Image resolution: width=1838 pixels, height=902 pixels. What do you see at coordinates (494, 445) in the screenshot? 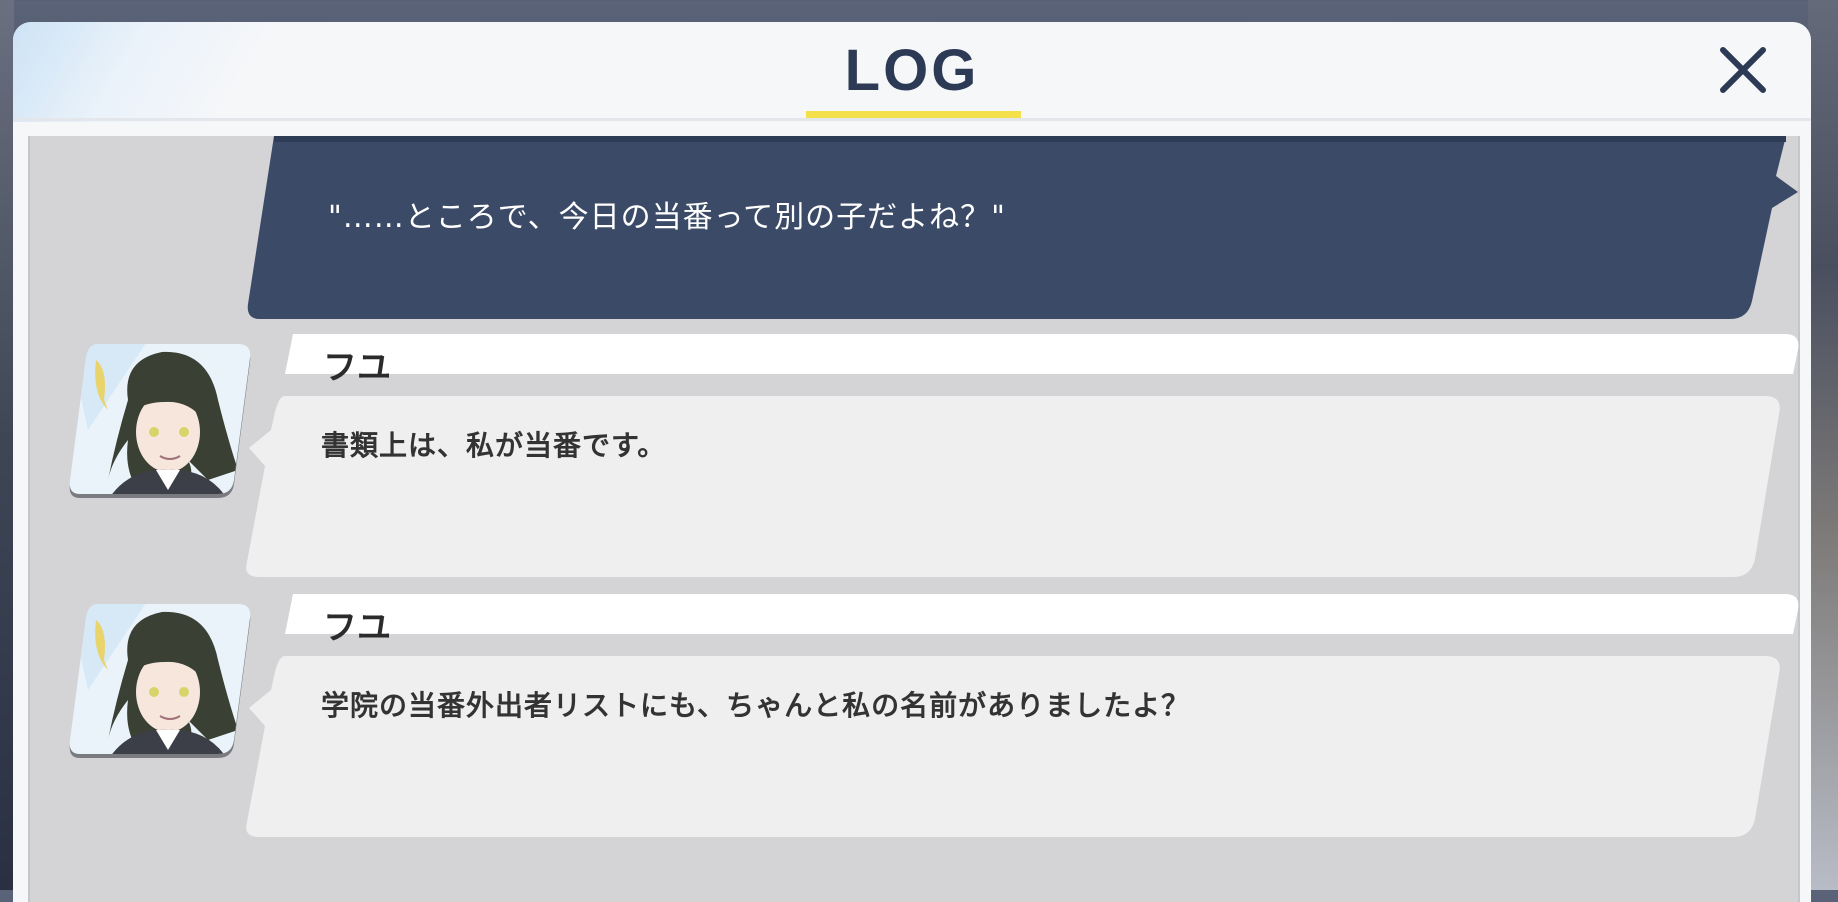
I see `dialogue-text: 書類上は、私が当番です。` at bounding box center [494, 445].